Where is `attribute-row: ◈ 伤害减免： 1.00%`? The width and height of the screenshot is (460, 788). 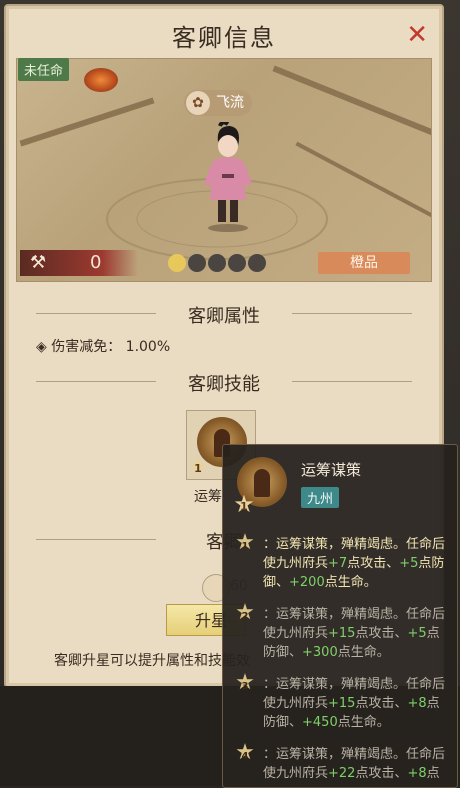
attribute-row: ◈ 伤害减免： 1.00% is located at coordinates (103, 346).